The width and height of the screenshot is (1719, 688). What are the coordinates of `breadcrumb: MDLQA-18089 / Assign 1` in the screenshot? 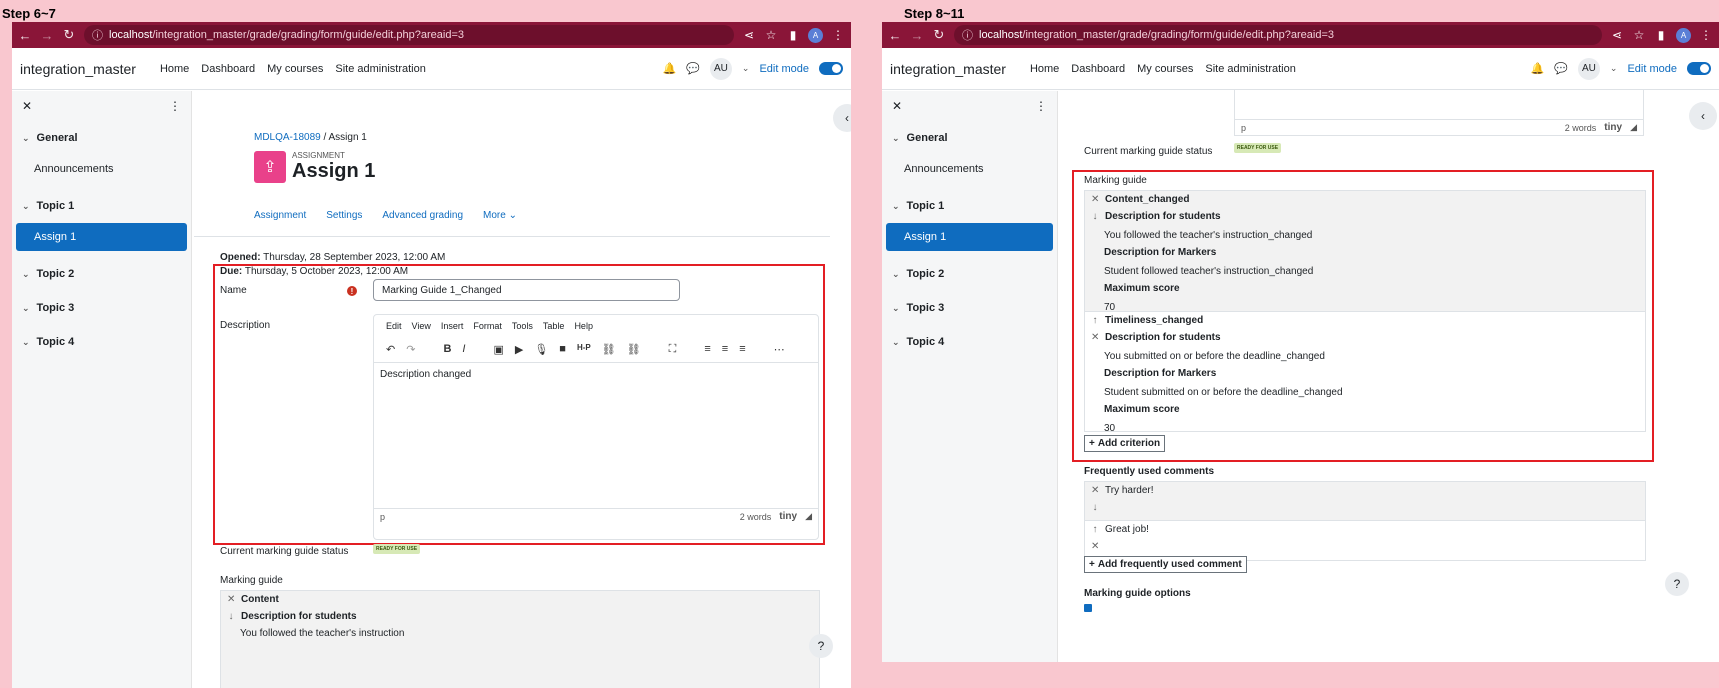 It's located at (310, 137).